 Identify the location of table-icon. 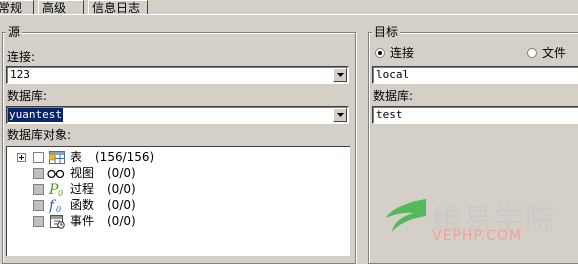
(56, 157).